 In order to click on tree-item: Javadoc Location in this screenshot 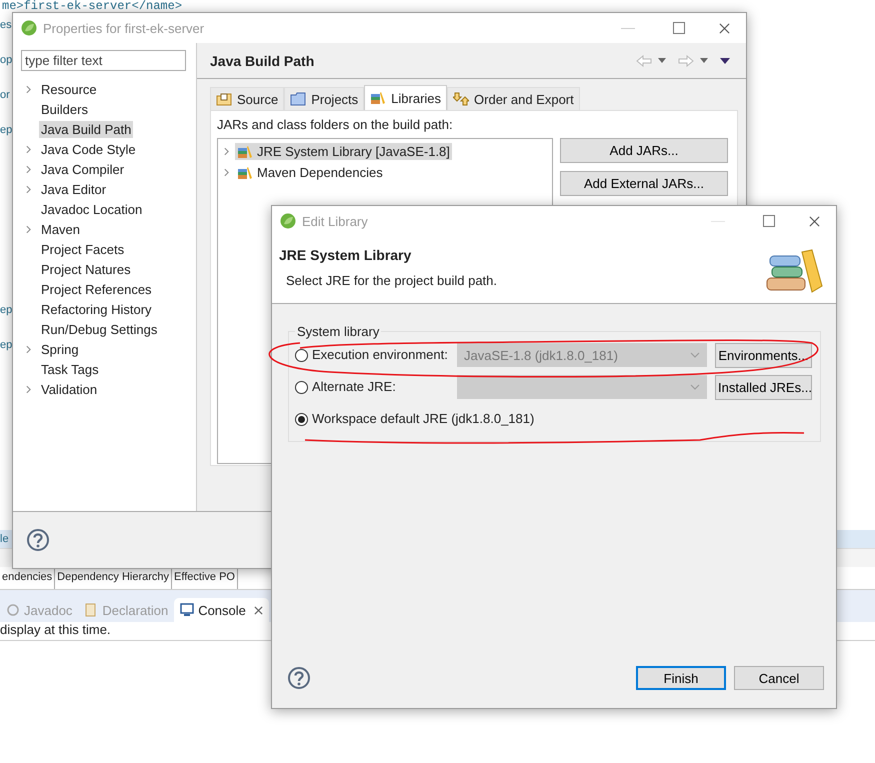, I will do `click(91, 209)`.